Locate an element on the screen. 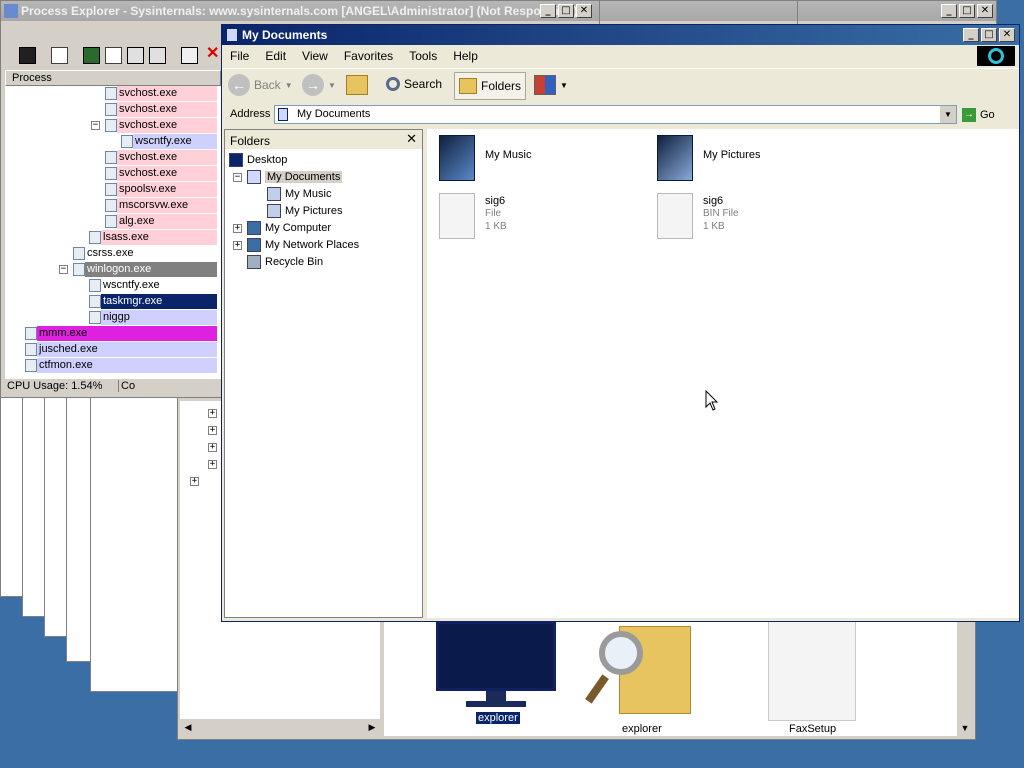  cpu-usage-status: CPU Usage: 1.54% is located at coordinates (55, 386).